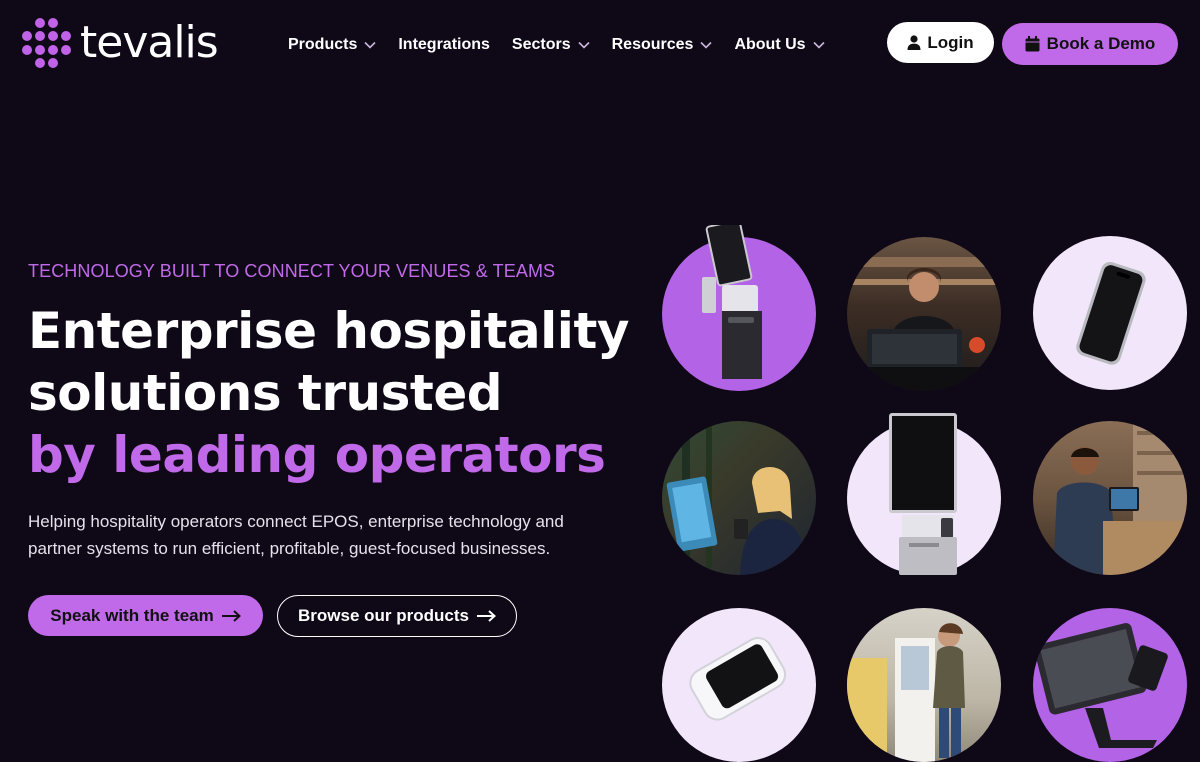 This screenshot has width=1200, height=762. I want to click on staff-with-phone-photo, so click(737, 498).